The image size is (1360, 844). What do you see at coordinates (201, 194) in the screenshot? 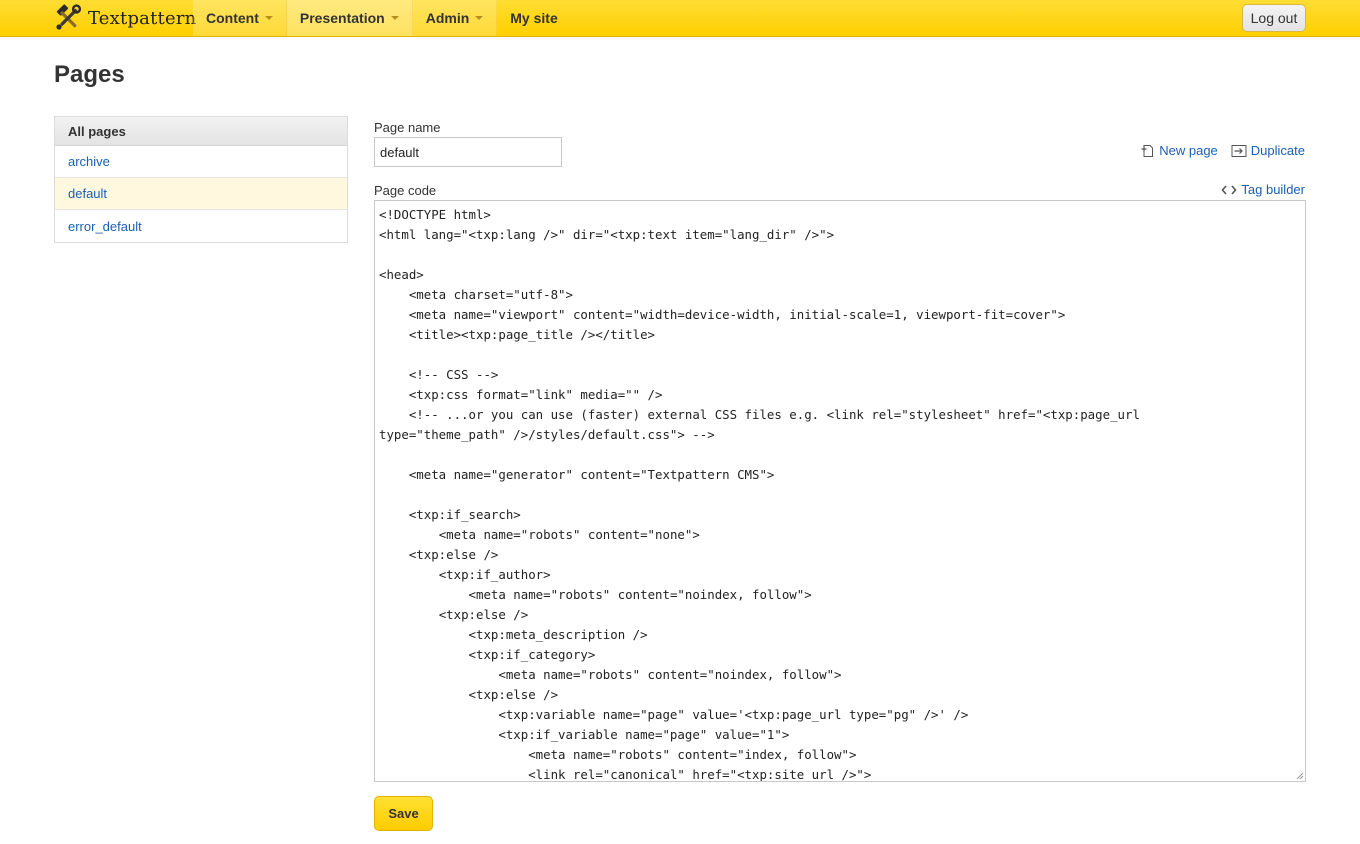
I see `page-item-default: default` at bounding box center [201, 194].